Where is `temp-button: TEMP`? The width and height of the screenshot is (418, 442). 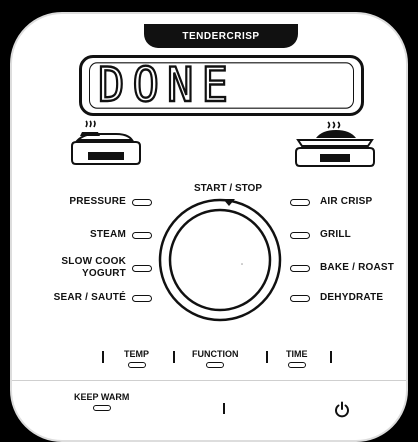
temp-button: TEMP is located at coordinates (136, 358).